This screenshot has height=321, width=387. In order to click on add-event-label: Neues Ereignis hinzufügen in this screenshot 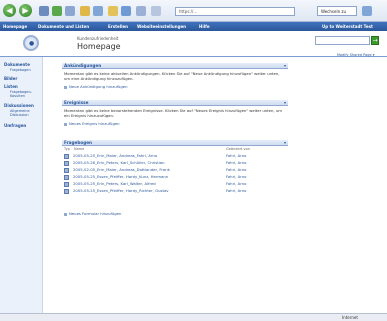, I will do `click(94, 123)`.